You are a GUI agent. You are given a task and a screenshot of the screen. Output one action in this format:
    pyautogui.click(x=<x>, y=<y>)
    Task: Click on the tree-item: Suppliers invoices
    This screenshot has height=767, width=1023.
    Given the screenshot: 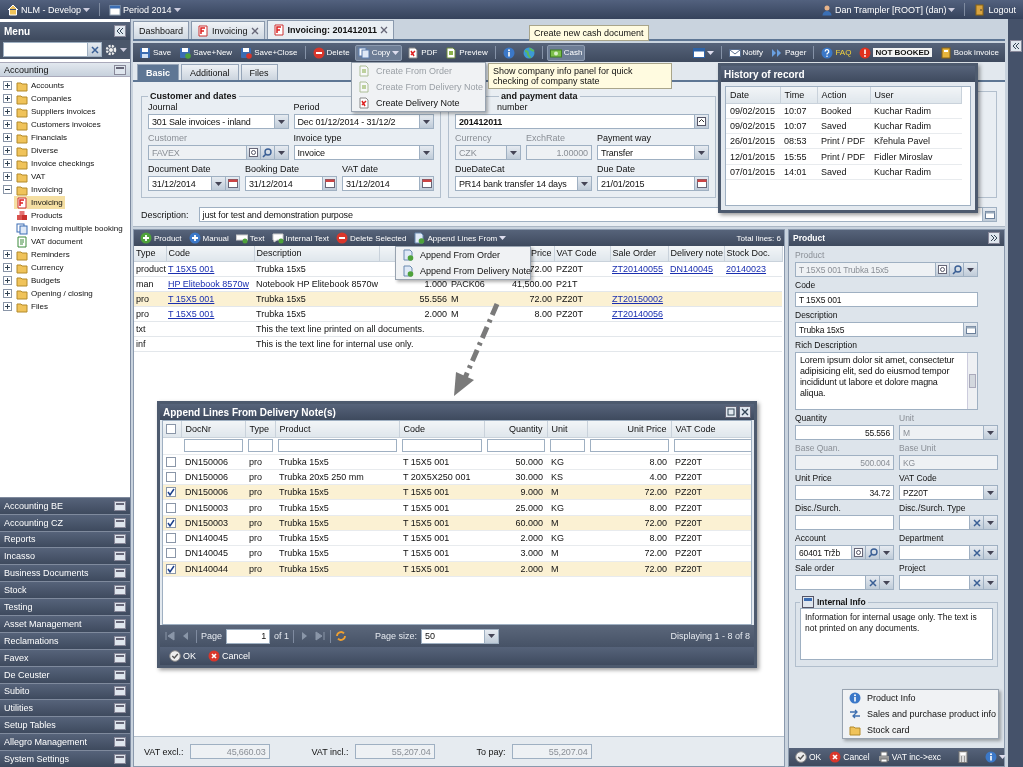 What is the action you would take?
    pyautogui.click(x=56, y=111)
    